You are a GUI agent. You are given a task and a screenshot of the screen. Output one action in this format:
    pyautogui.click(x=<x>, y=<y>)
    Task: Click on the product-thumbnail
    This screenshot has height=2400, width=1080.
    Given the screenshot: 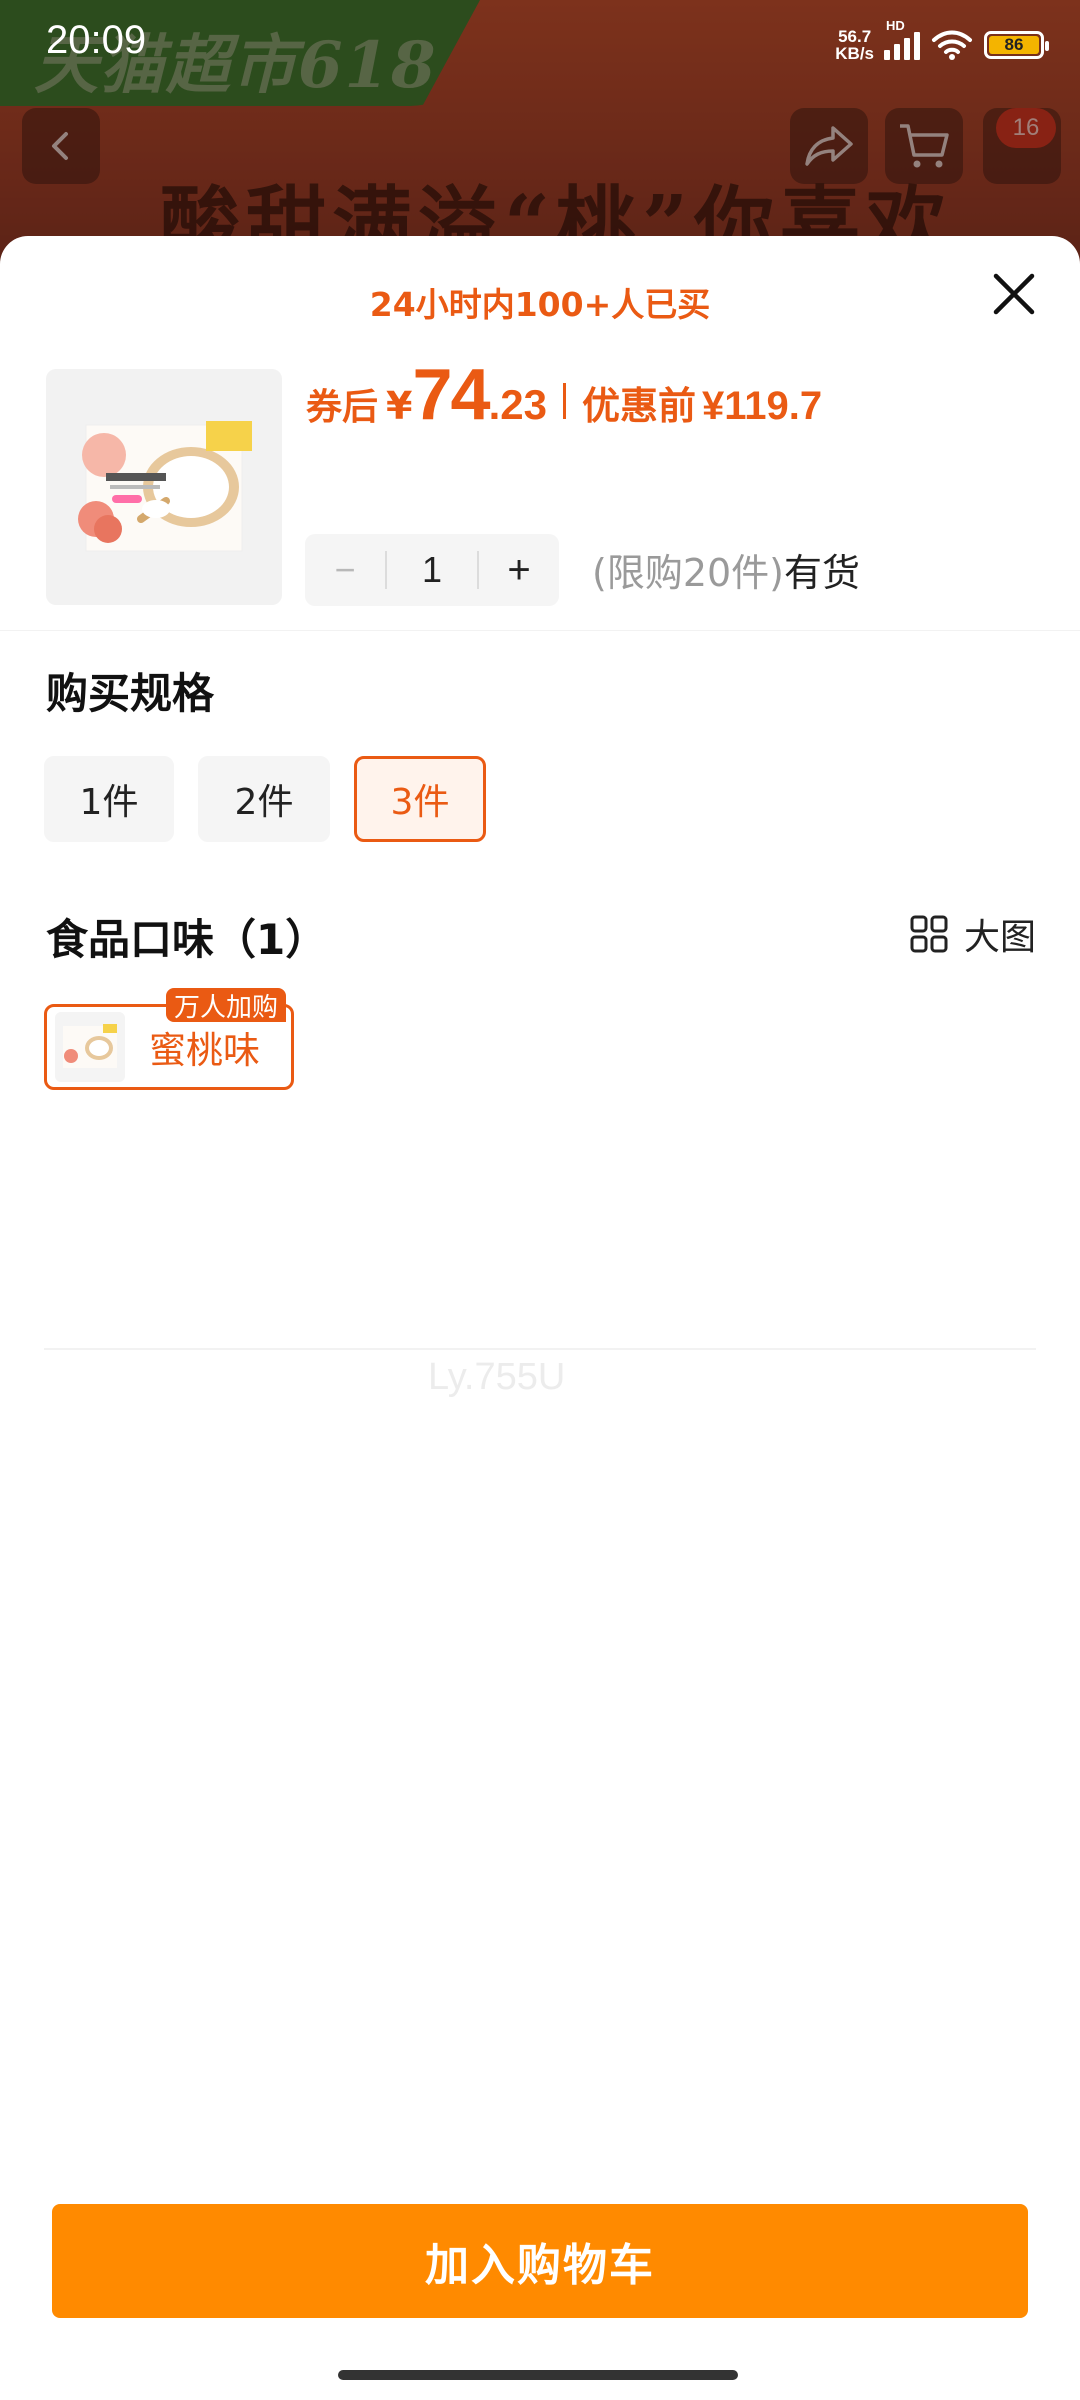 What is the action you would take?
    pyautogui.click(x=164, y=487)
    